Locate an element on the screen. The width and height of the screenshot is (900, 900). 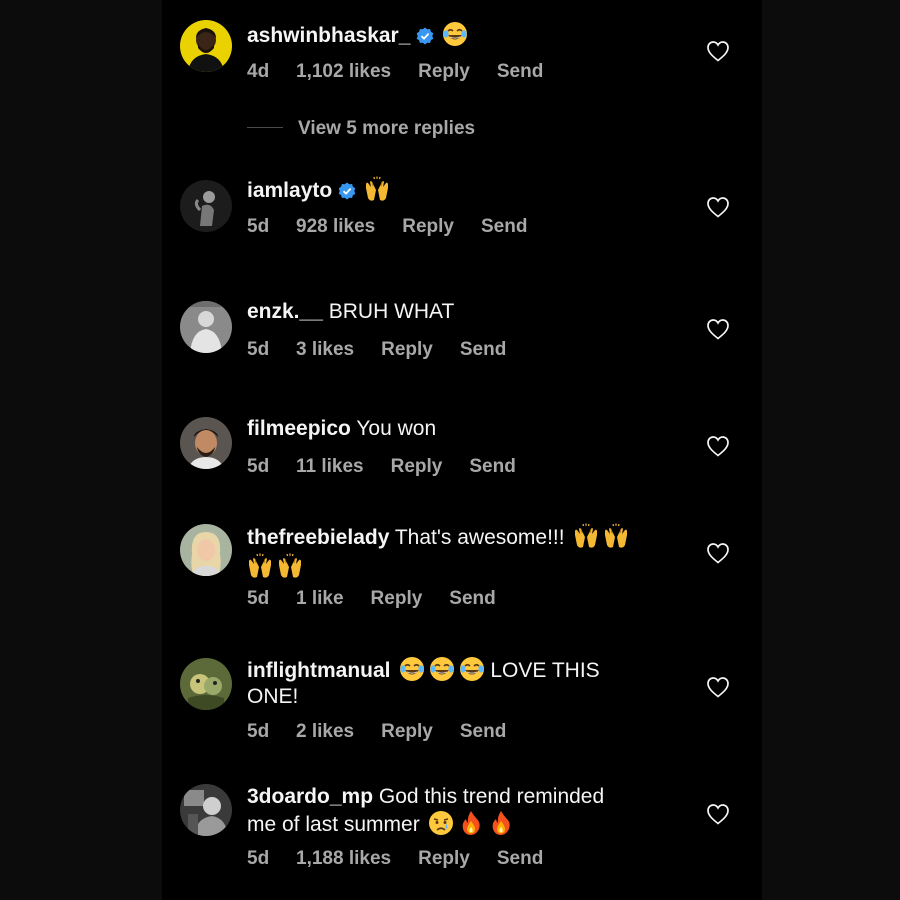
crying-emoji-icon is located at coordinates (441, 823).